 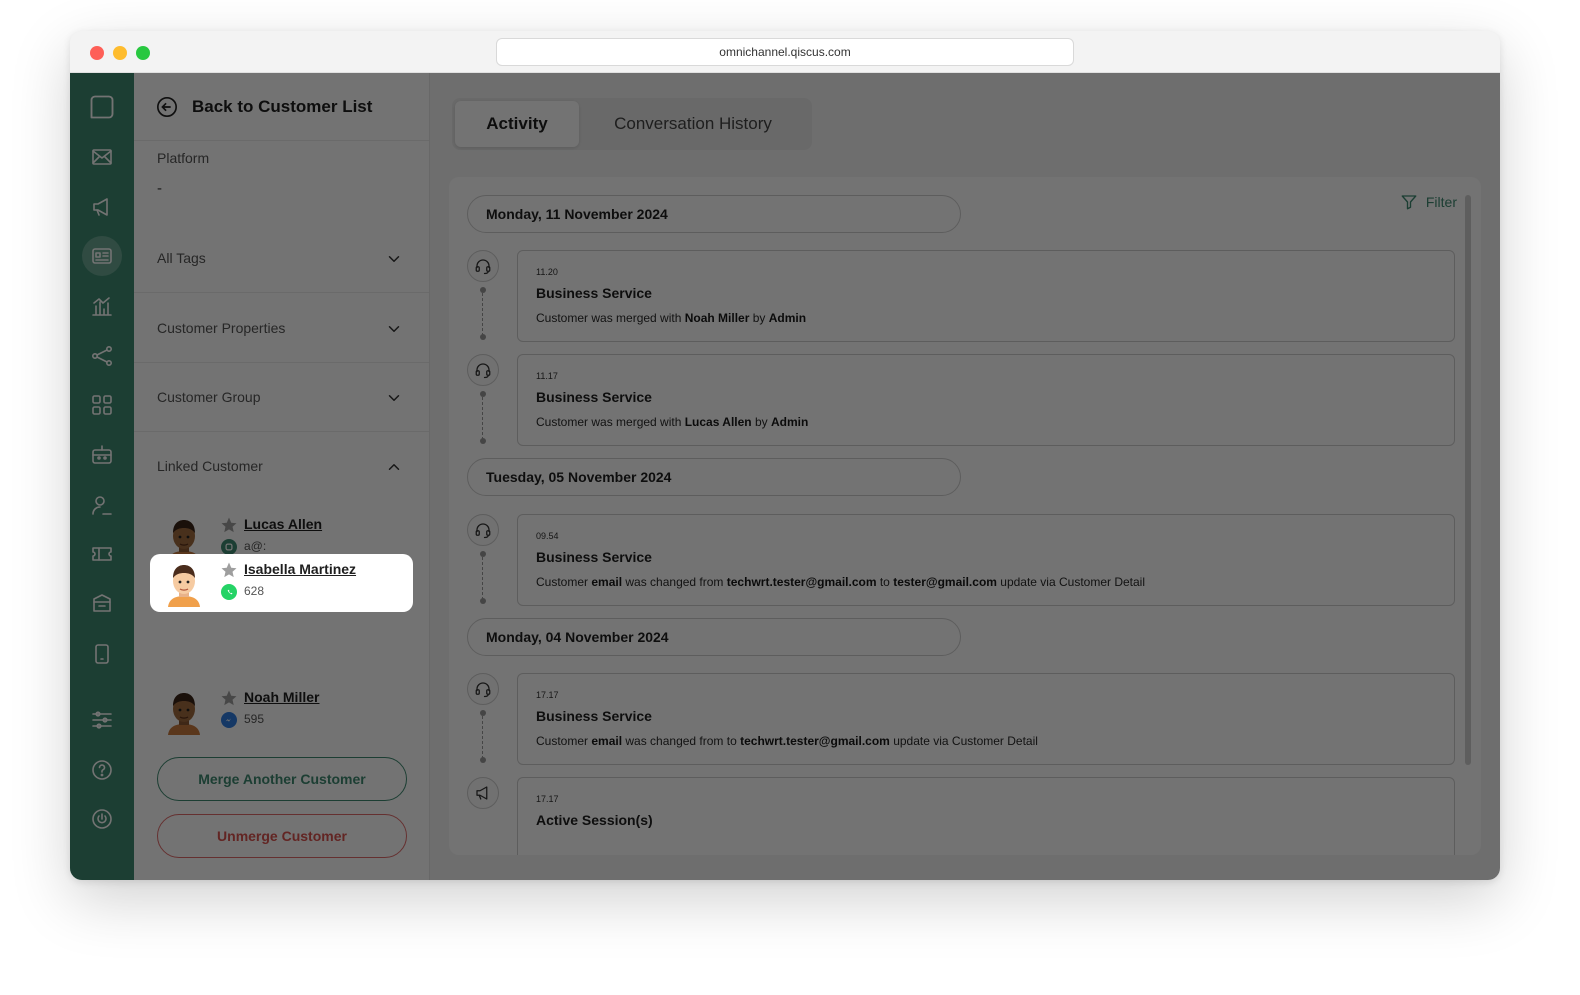 I want to click on help-icon, so click(x=102, y=770).